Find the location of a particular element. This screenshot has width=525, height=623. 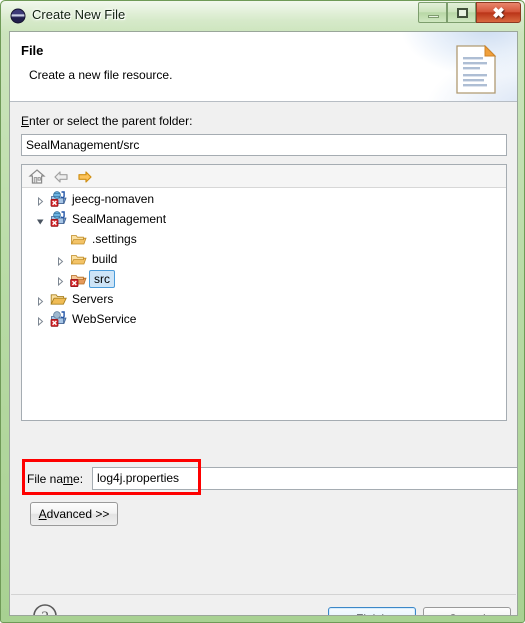

maximize-button is located at coordinates (461, 12).